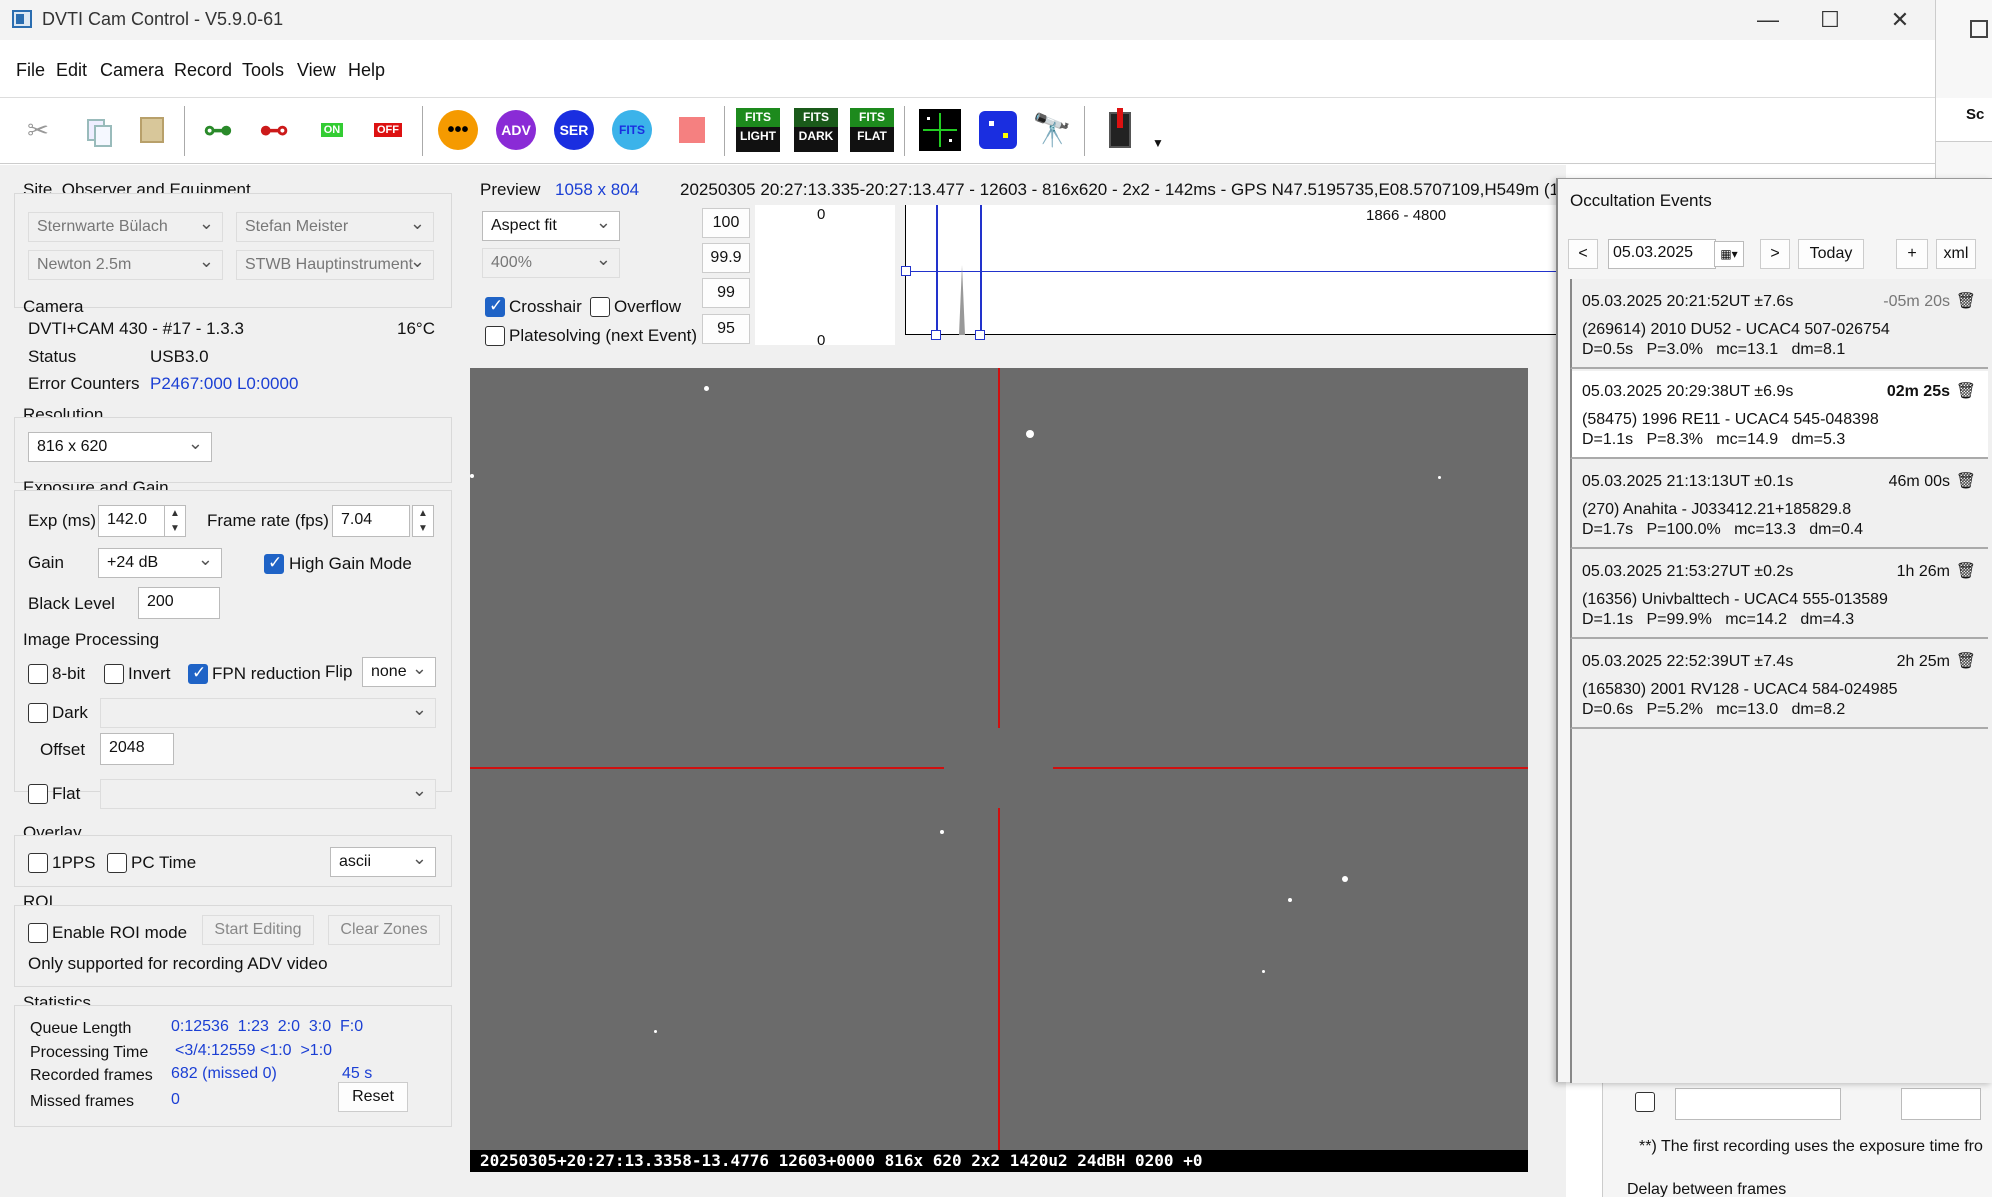 The width and height of the screenshot is (1992, 1197). What do you see at coordinates (384, 930) in the screenshot?
I see `clear-zones-button: Clear Zones` at bounding box center [384, 930].